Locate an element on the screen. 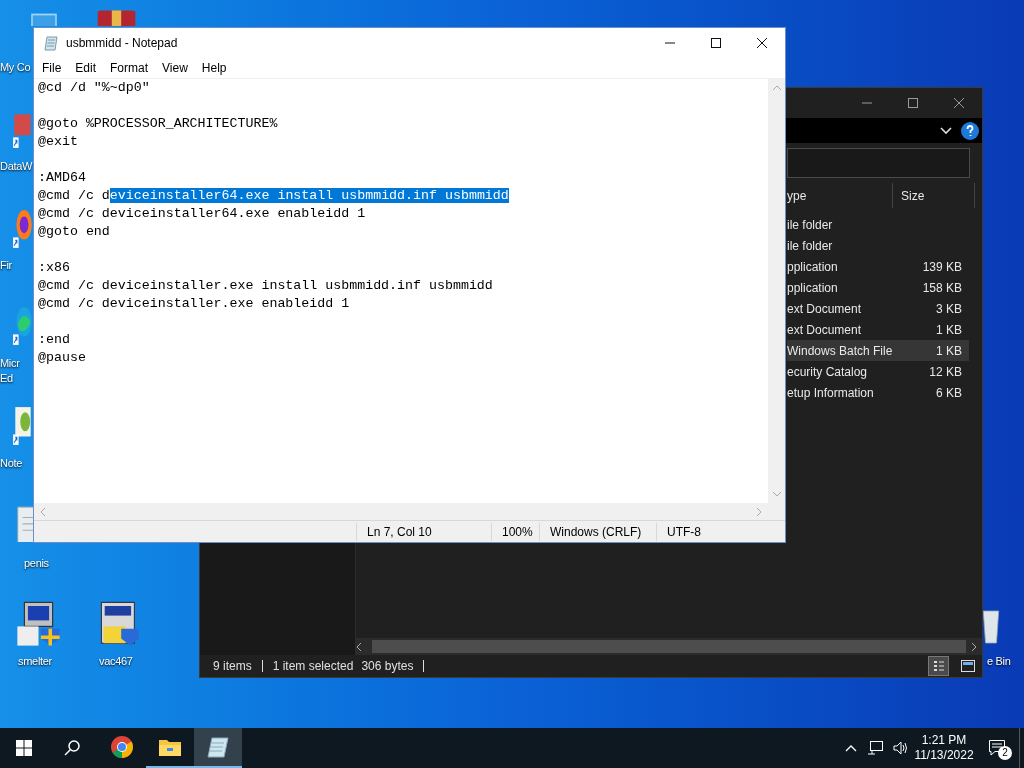 This screenshot has height=768, width=1024. menu-item: Help is located at coordinates (214, 68).